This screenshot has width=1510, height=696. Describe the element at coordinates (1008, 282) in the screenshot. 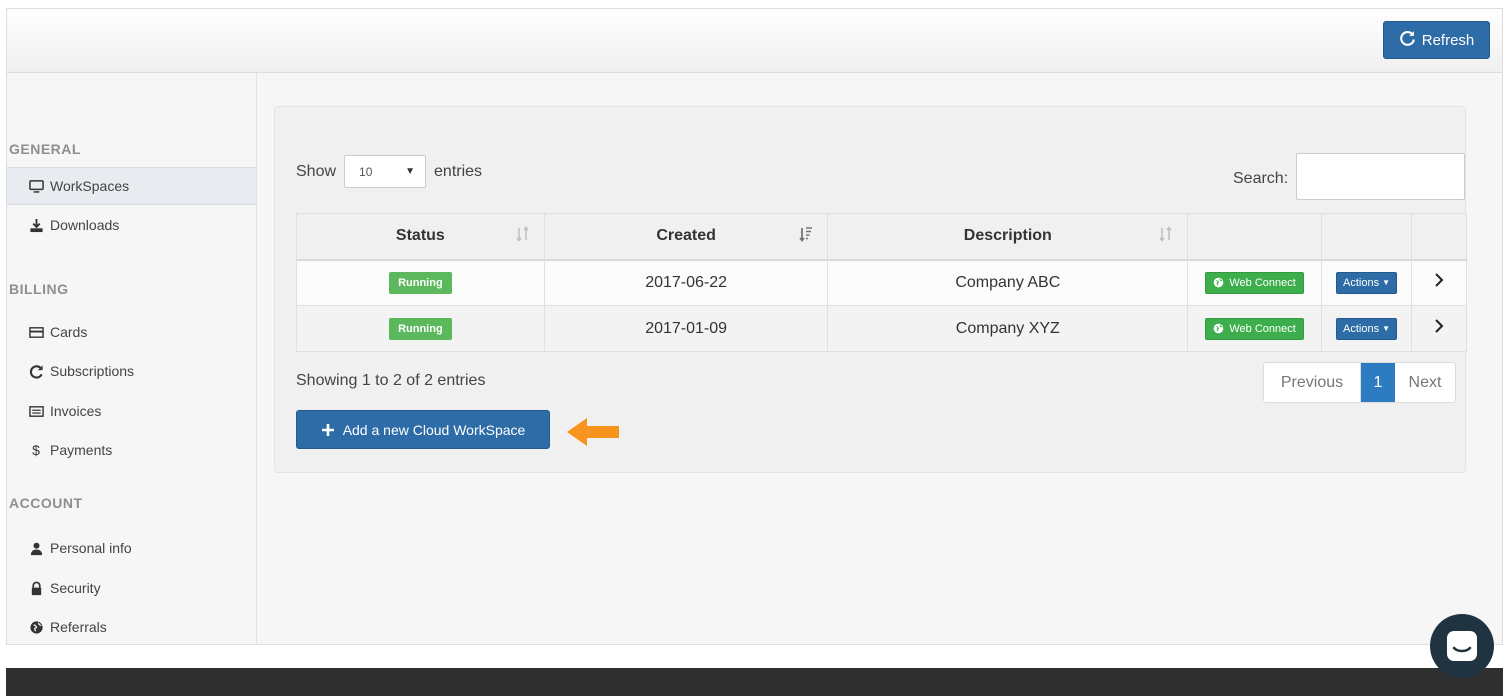

I see `description-cell: Company ABC` at that location.